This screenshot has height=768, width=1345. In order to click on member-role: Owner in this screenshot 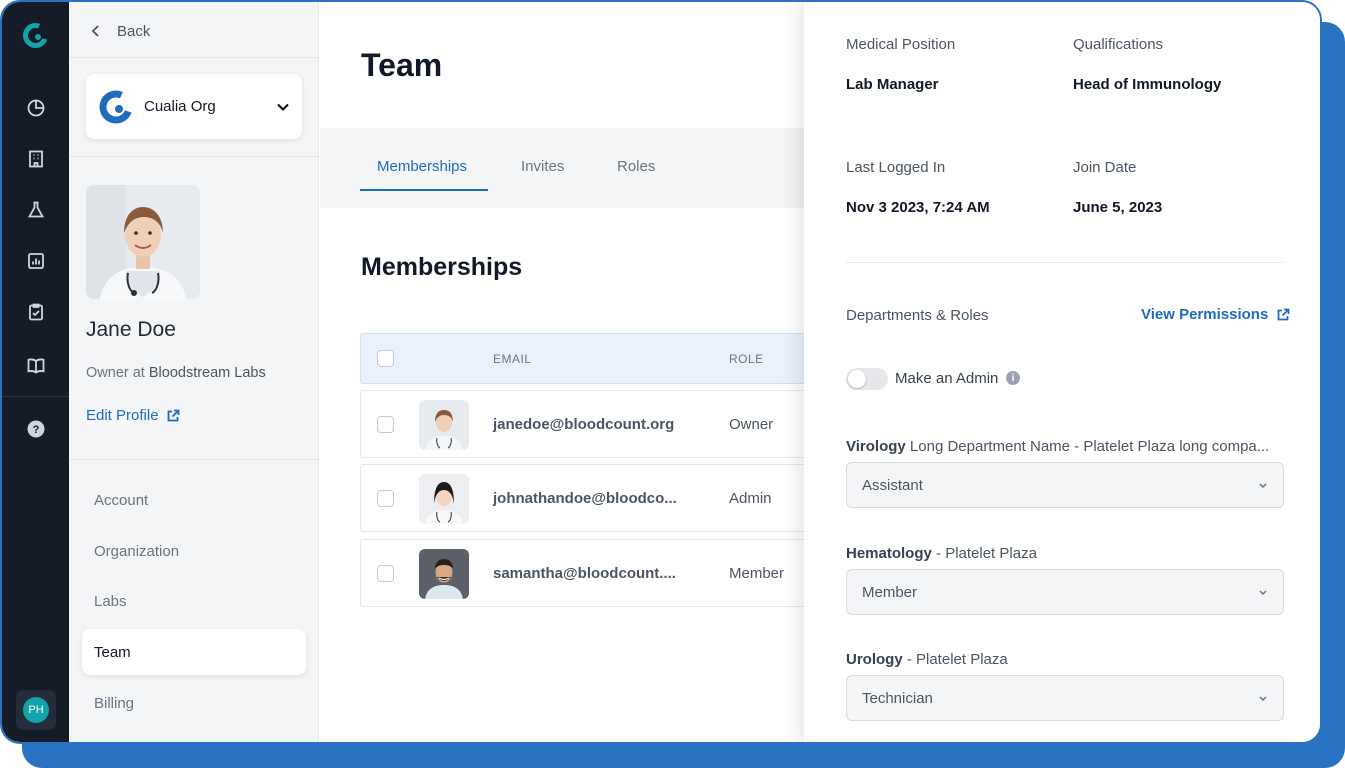, I will do `click(751, 424)`.